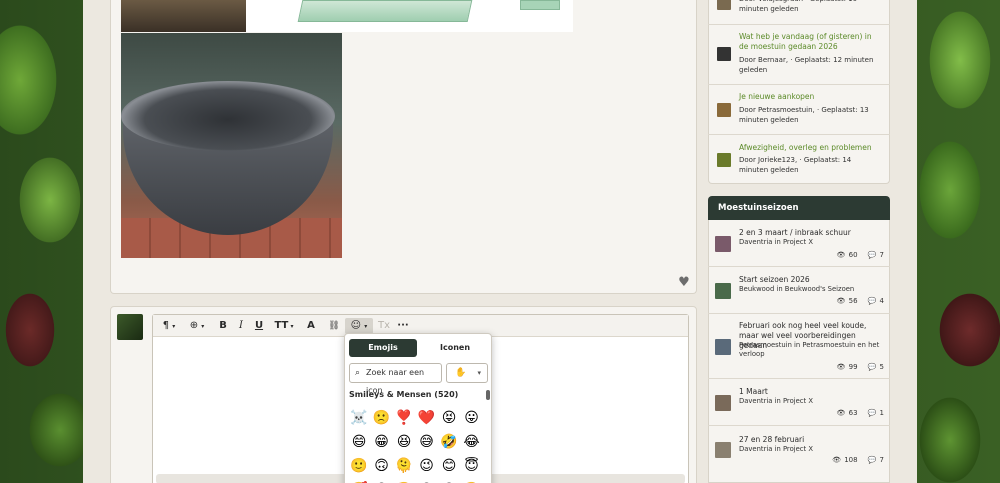 The width and height of the screenshot is (1000, 483). What do you see at coordinates (809, 148) in the screenshot?
I see `recent-post-title: Afwezigheid, overleg en problemen` at bounding box center [809, 148].